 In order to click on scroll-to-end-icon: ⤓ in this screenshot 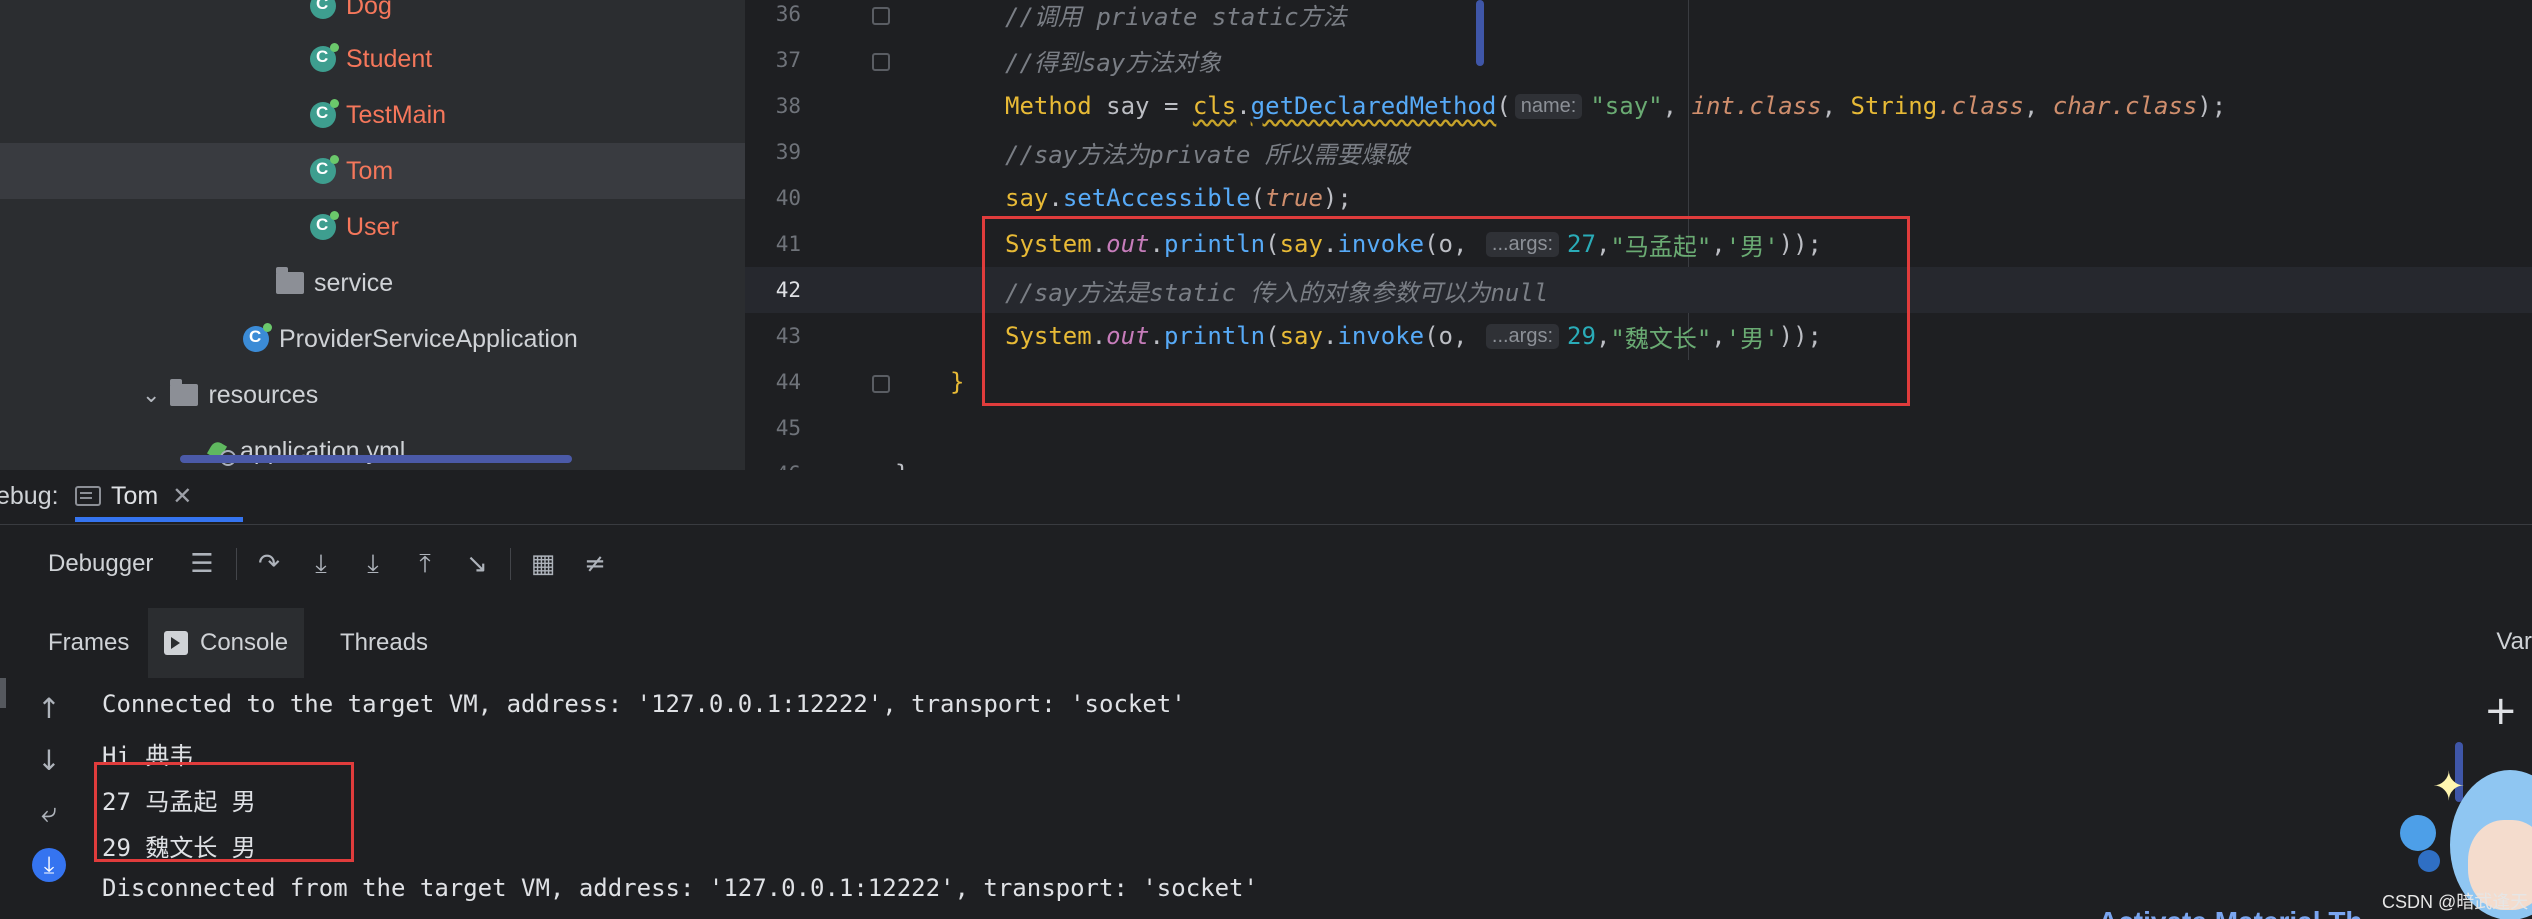, I will do `click(49, 865)`.